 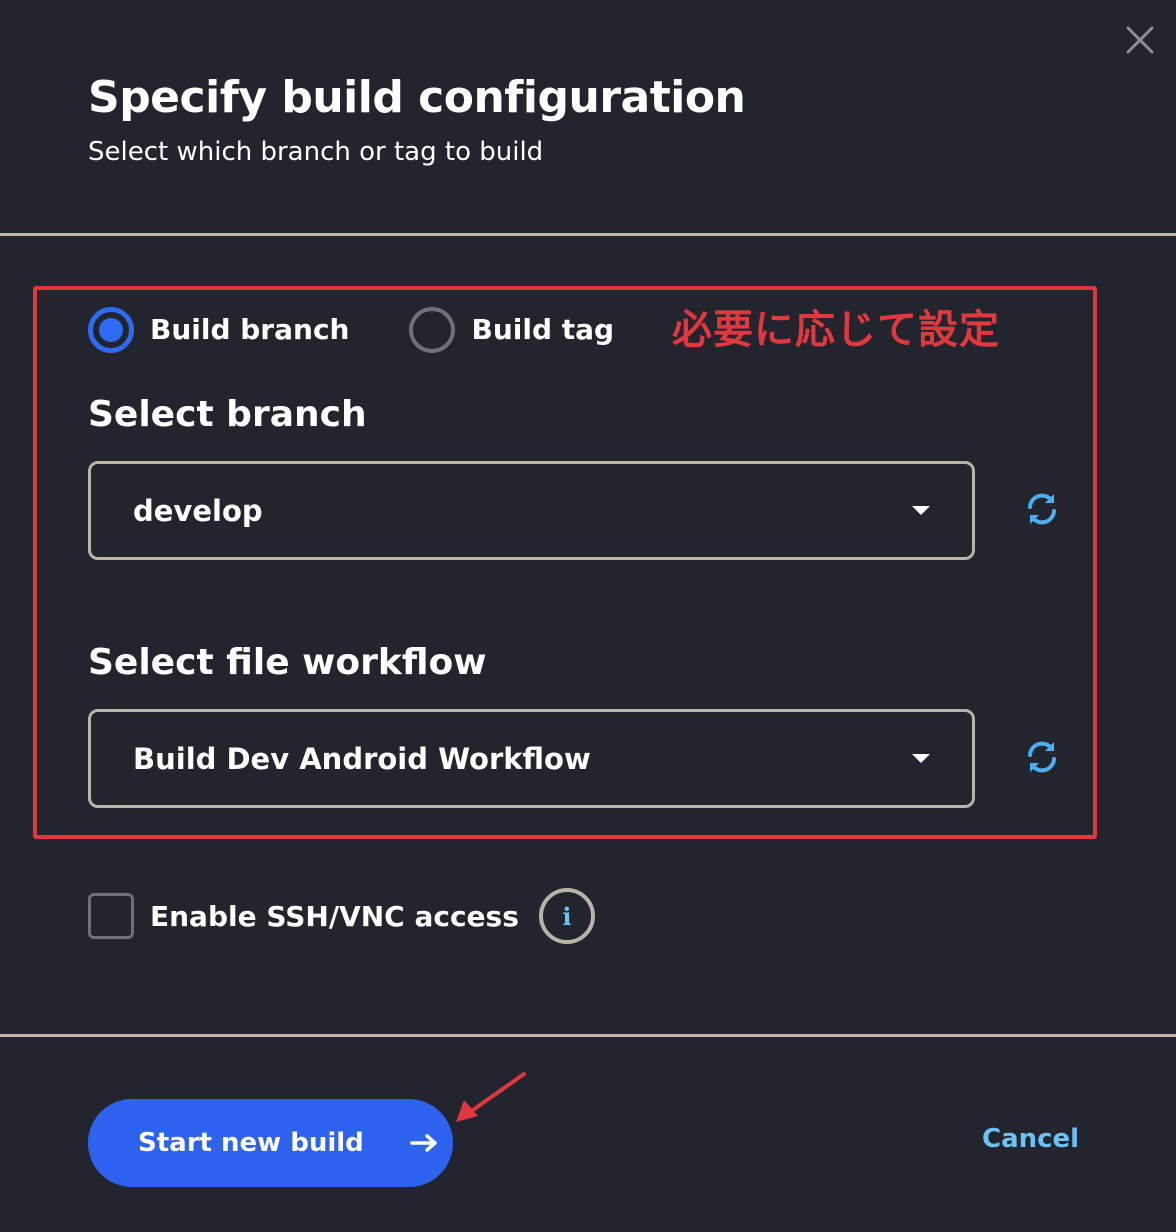 What do you see at coordinates (362, 758) in the screenshot?
I see `workflow-select-value: Build Dev Android Workflow` at bounding box center [362, 758].